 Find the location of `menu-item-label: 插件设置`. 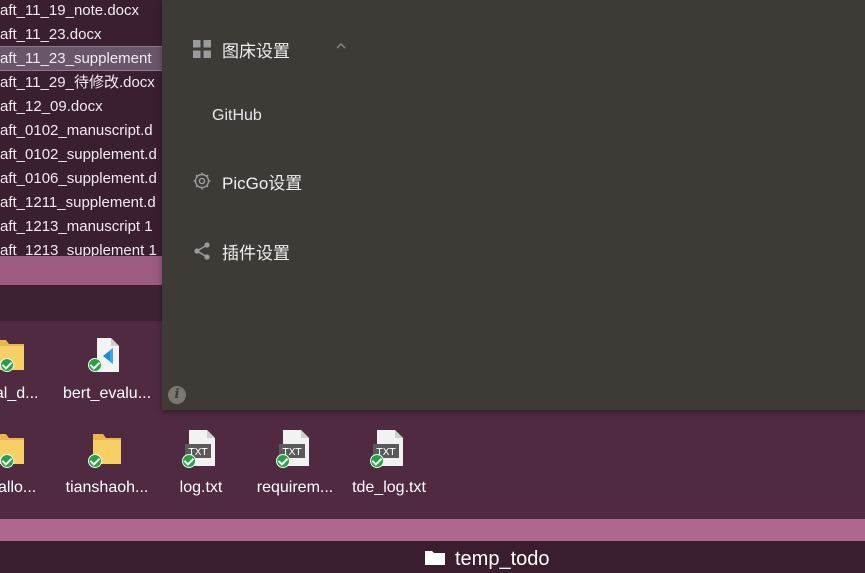

menu-item-label: 插件设置 is located at coordinates (256, 253).